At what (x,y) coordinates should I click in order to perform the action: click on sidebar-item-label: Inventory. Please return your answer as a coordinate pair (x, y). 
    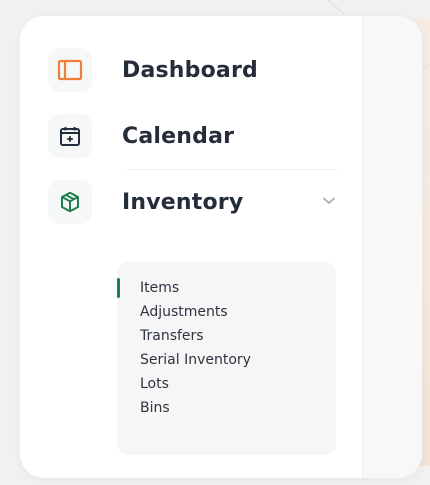
    Looking at the image, I should click on (183, 202).